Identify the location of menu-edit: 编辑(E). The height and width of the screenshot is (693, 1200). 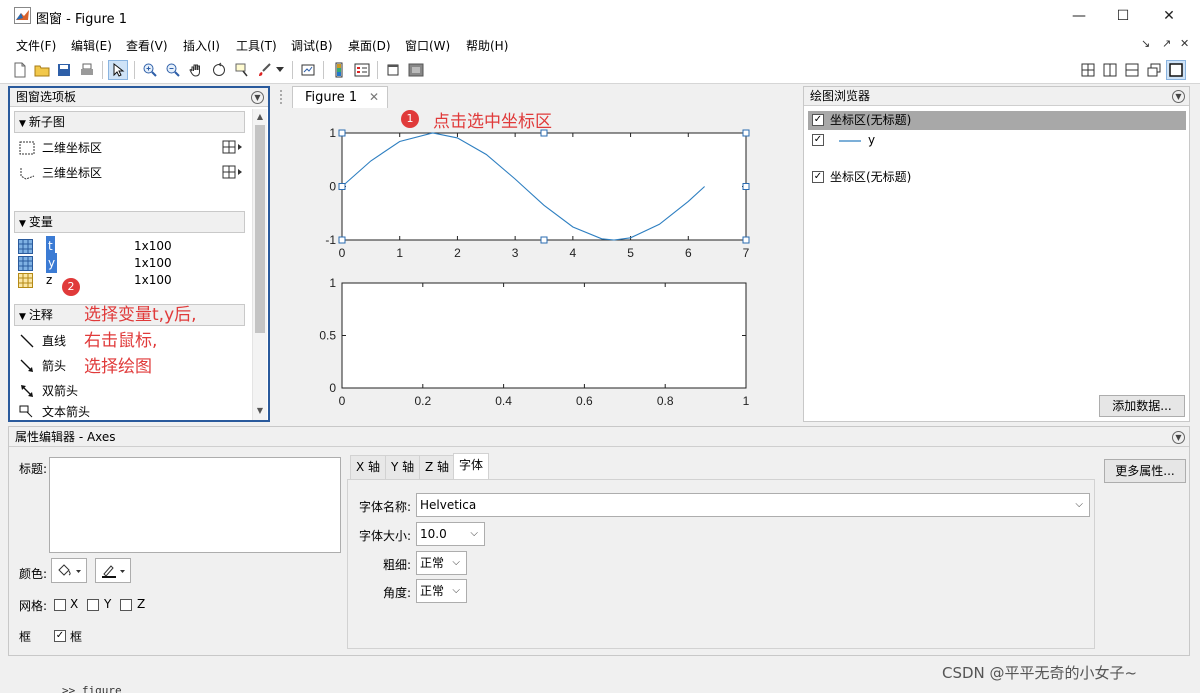
(91, 45).